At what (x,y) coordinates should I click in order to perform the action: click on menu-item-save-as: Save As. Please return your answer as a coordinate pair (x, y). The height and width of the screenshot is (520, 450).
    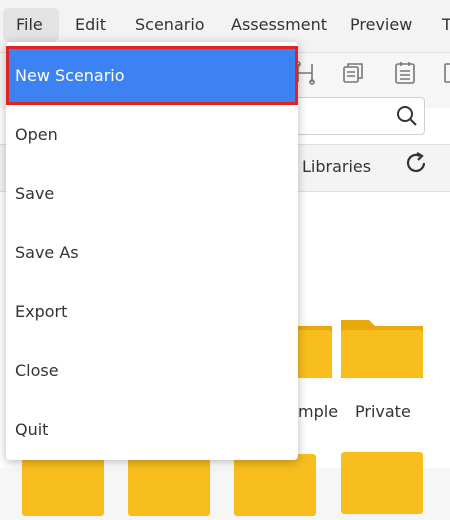
    Looking at the image, I should click on (152, 252).